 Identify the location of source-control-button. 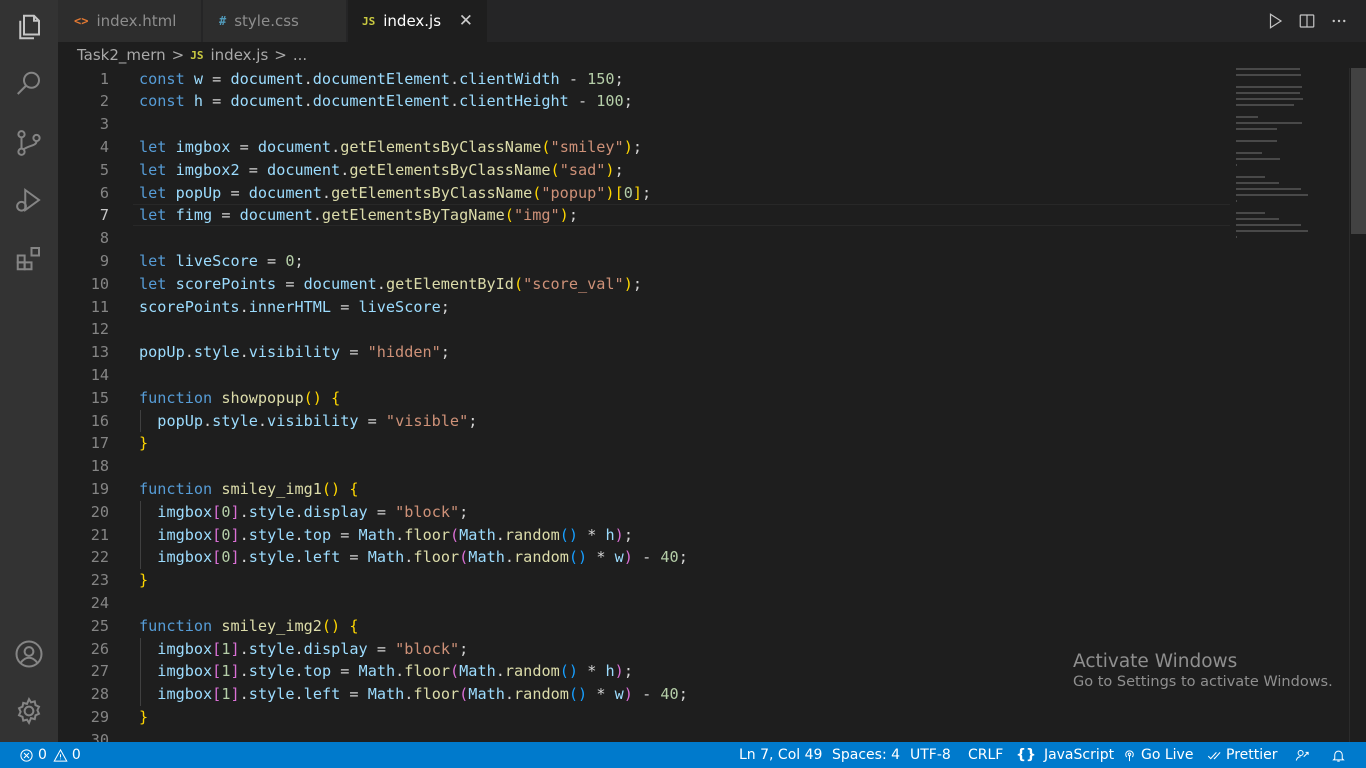
(29, 143).